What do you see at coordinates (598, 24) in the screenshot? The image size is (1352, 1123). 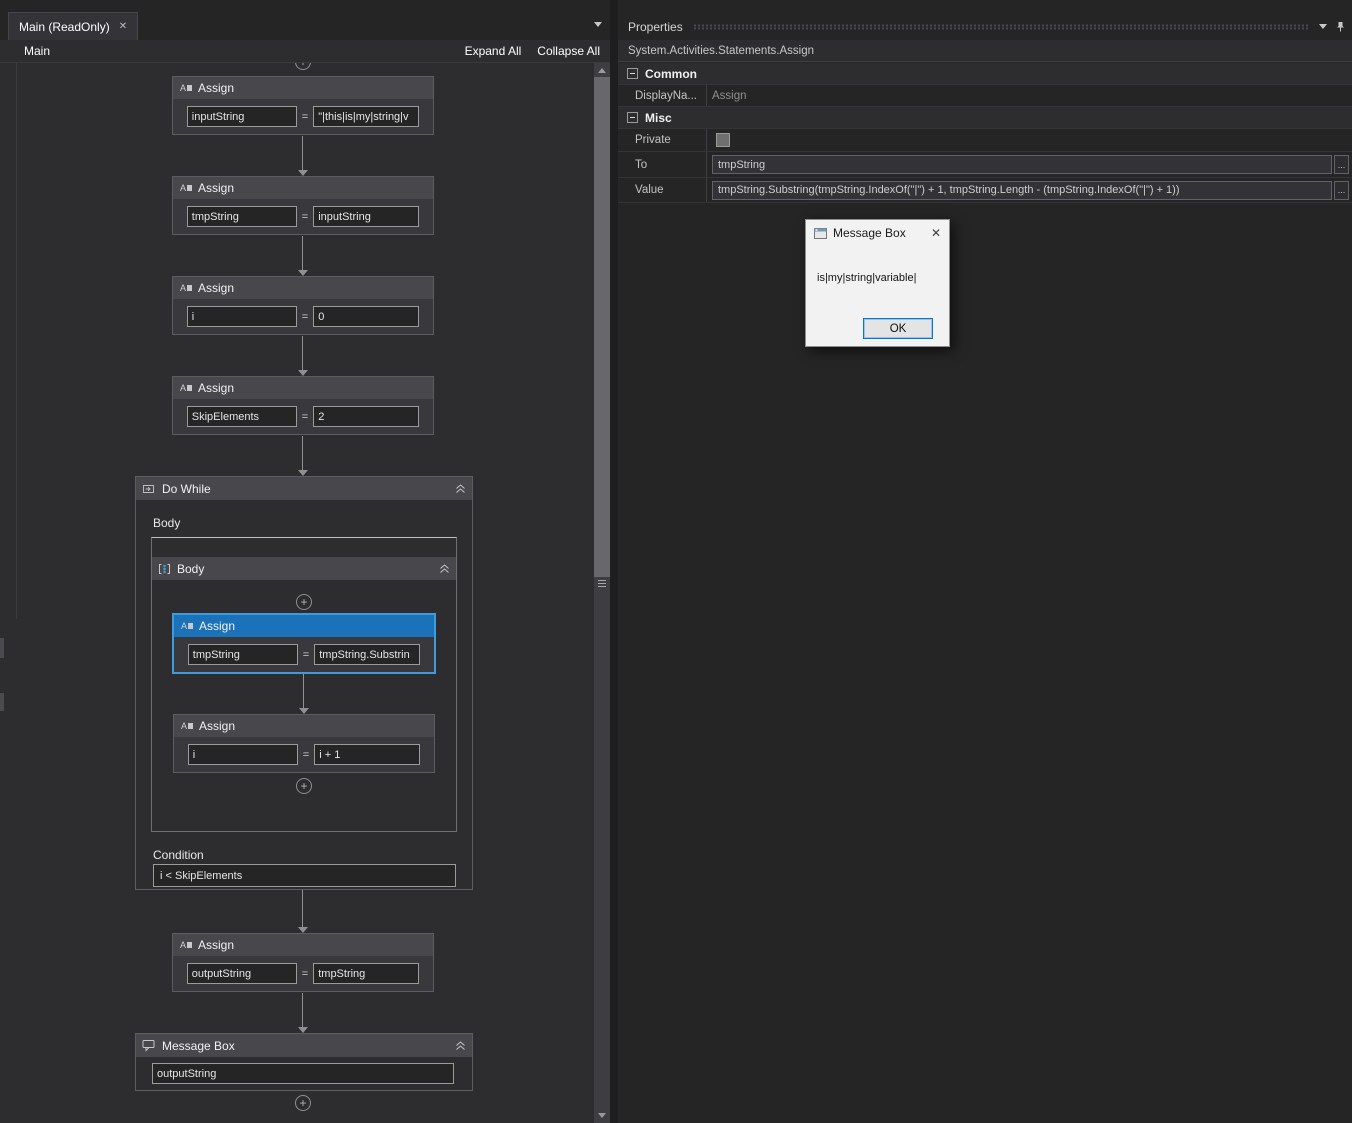 I see `tab-list-dropdown-icon` at bounding box center [598, 24].